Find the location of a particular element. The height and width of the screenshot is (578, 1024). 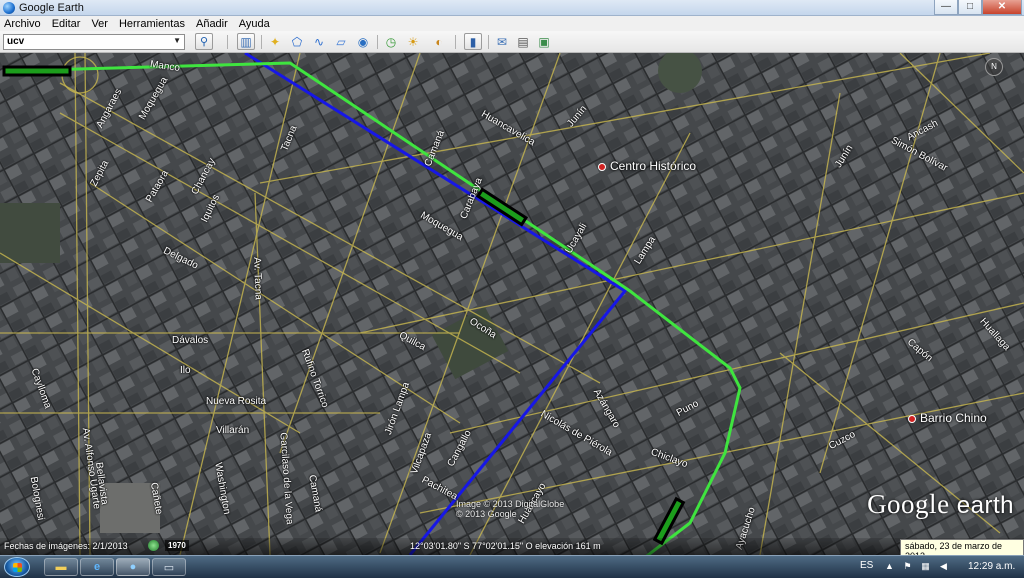

route-segment-marker is located at coordinates (37, 71).